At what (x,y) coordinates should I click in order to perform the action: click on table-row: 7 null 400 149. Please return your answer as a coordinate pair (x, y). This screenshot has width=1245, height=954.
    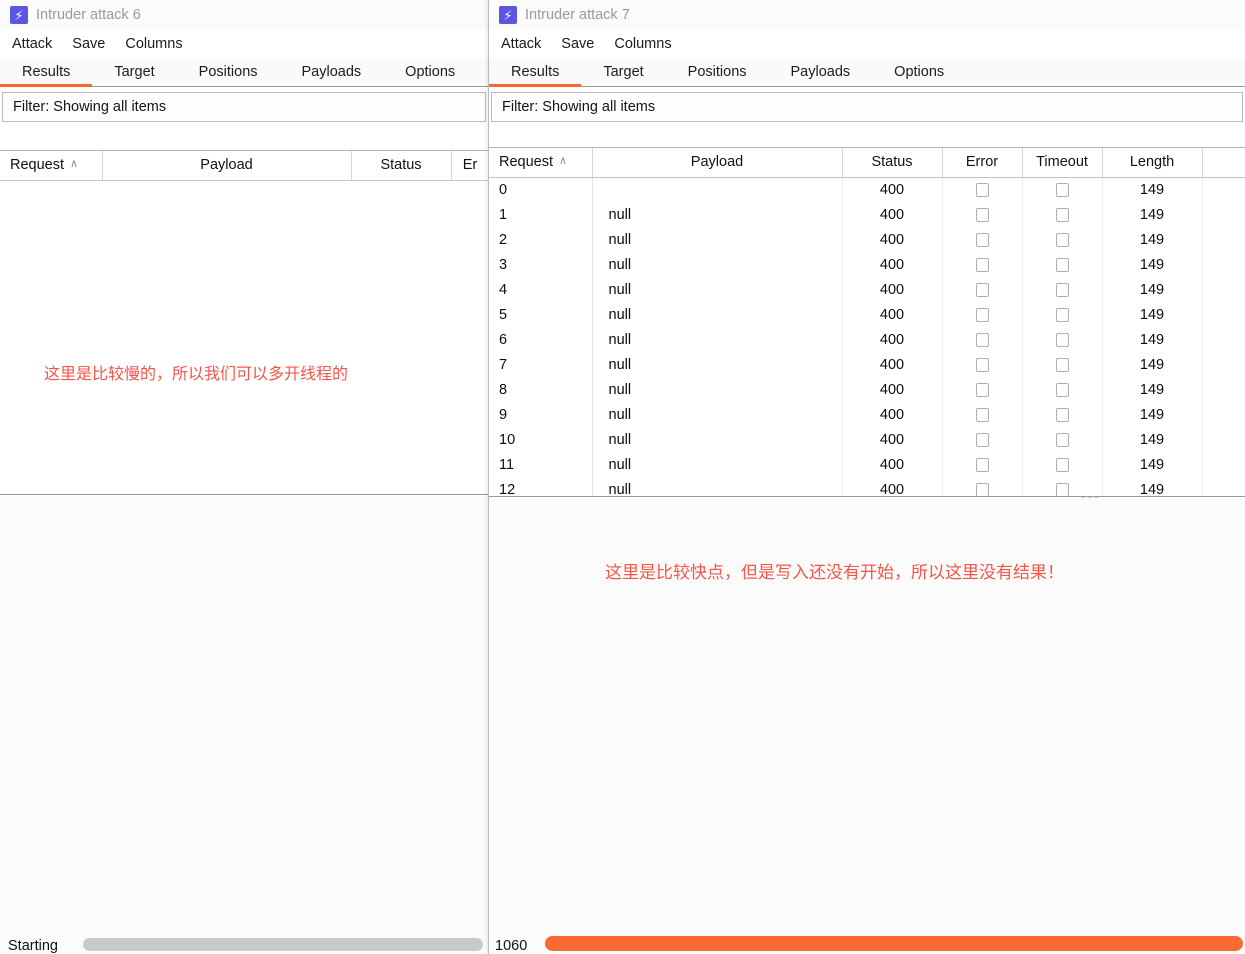
    Looking at the image, I should click on (867, 365).